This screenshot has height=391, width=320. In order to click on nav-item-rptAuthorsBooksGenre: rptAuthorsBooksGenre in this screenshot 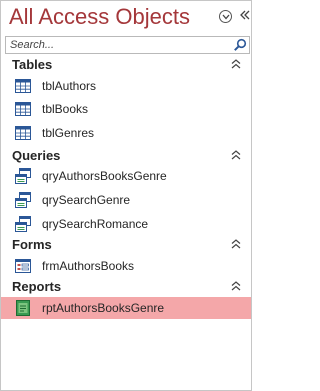, I will do `click(126, 308)`.